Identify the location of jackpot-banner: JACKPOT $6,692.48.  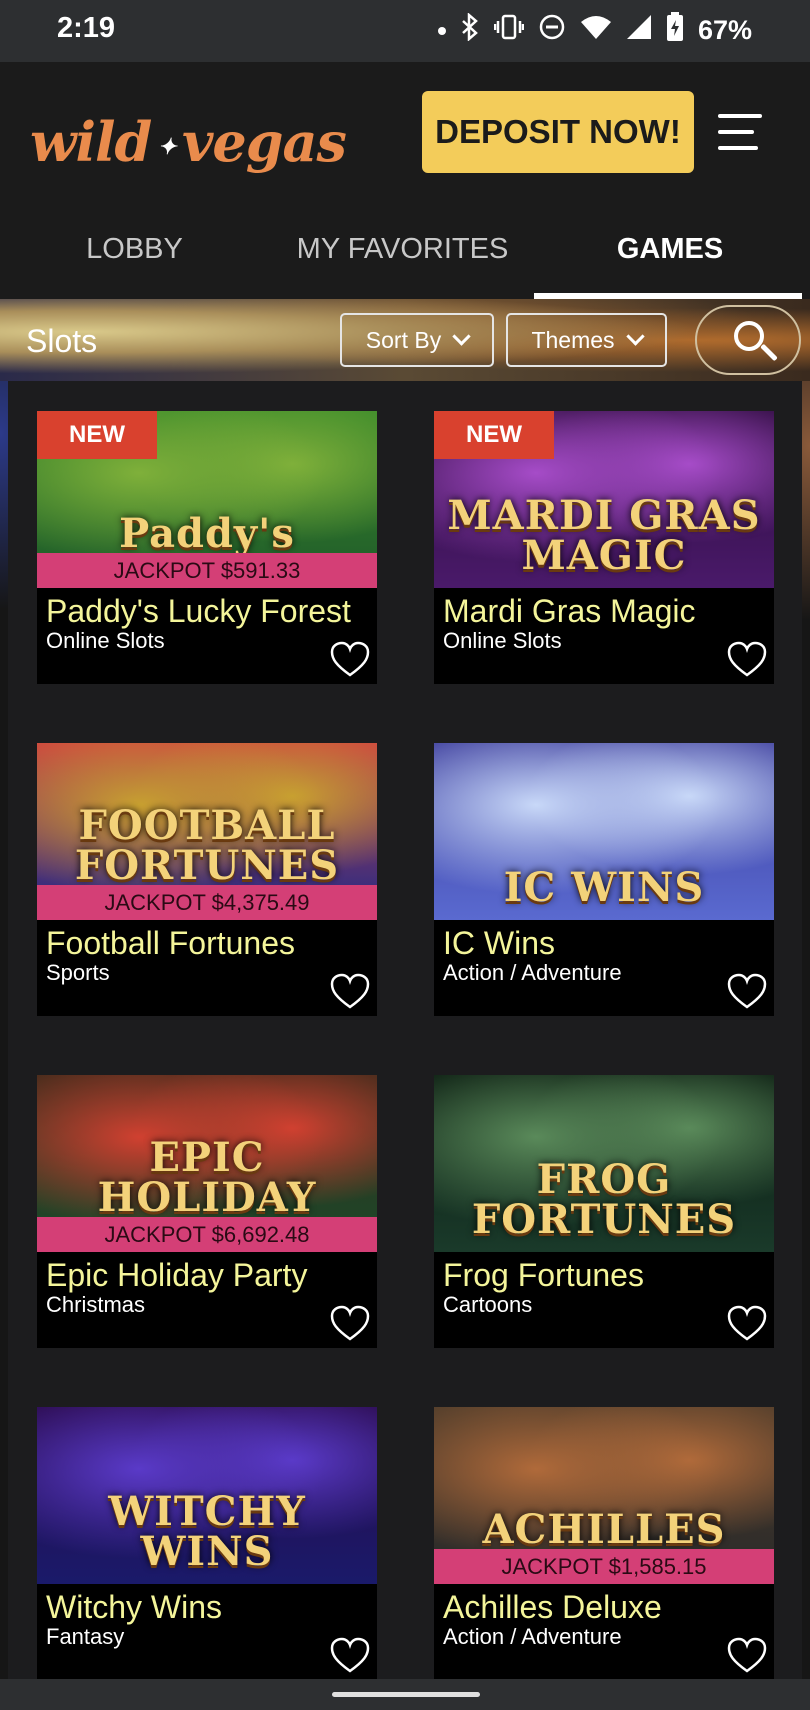
(207, 1234).